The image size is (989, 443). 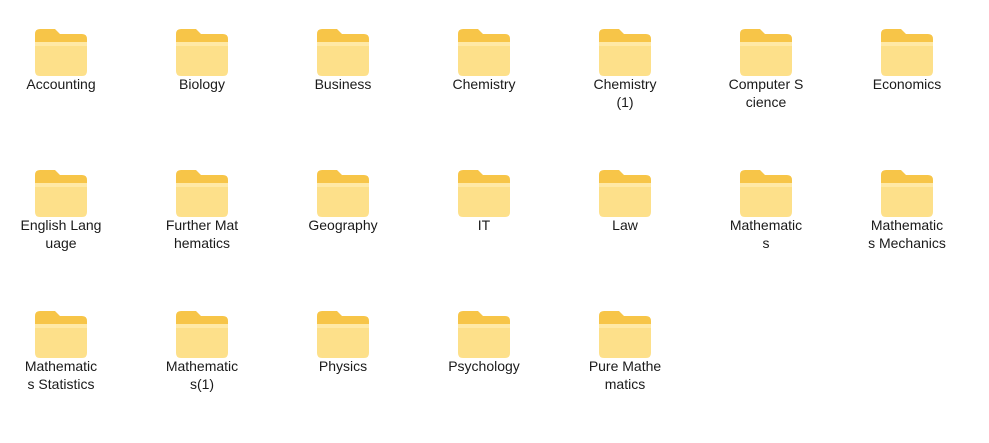 What do you see at coordinates (343, 366) in the screenshot?
I see `folder-label: Physics` at bounding box center [343, 366].